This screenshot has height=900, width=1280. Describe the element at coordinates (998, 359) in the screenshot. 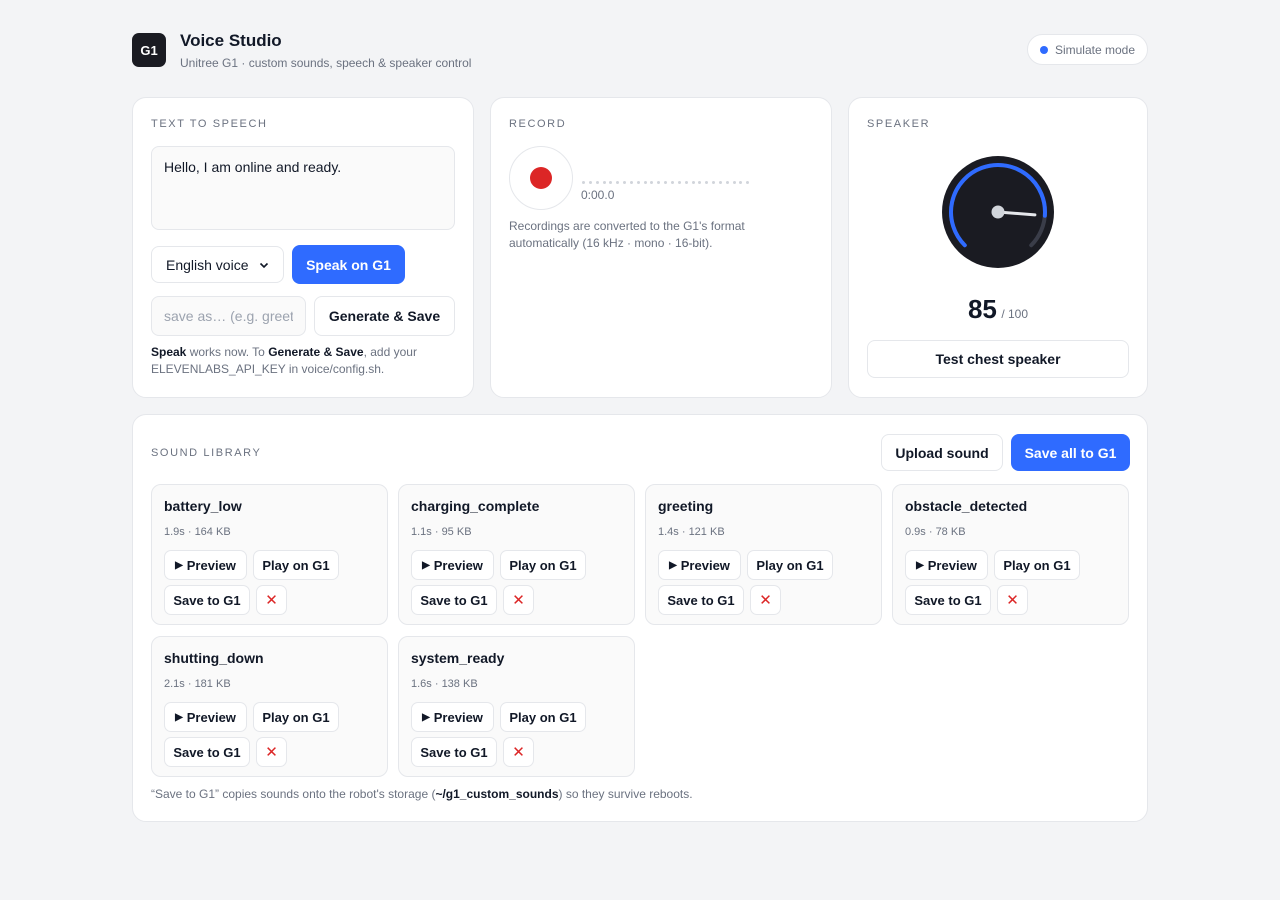

I see `test-speaker-button: Test chest speaker` at that location.